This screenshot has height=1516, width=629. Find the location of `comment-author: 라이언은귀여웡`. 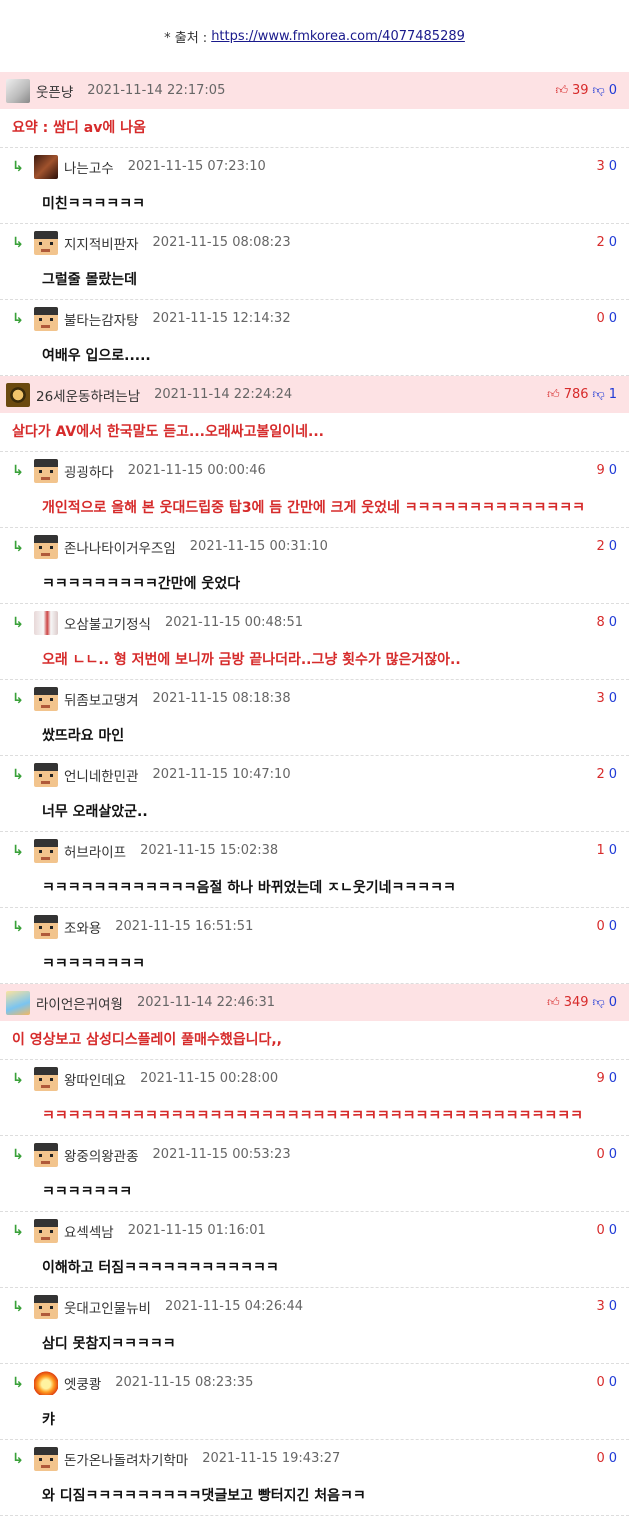

comment-author: 라이언은귀여웡 is located at coordinates (79, 1003).